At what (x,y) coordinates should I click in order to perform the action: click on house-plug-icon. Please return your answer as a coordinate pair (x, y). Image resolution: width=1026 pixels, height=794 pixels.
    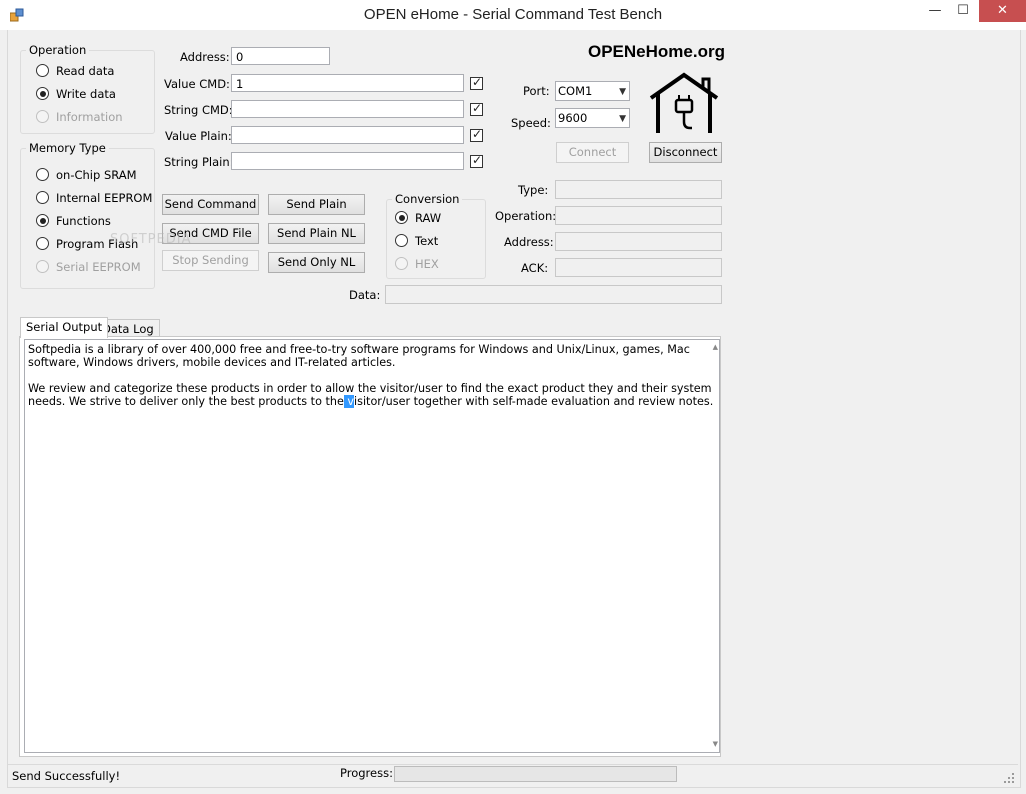
    Looking at the image, I should click on (684, 102).